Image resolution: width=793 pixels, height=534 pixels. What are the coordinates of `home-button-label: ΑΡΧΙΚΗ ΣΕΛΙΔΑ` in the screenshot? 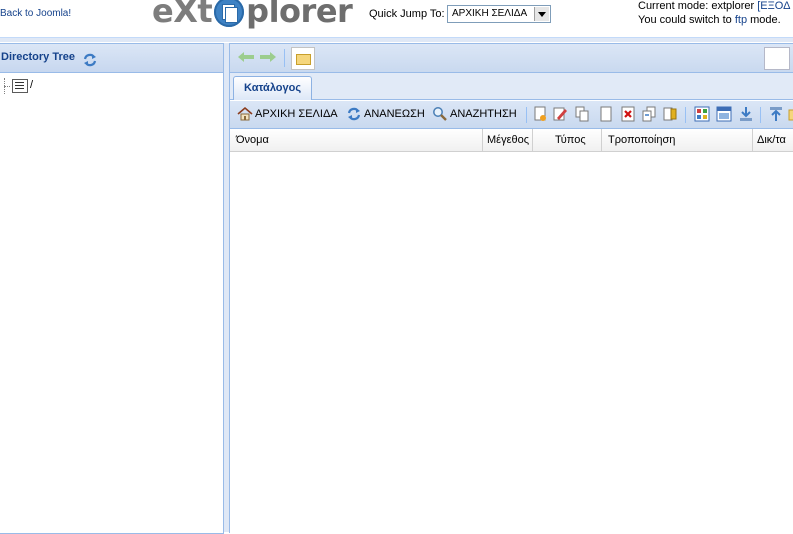 It's located at (296, 114).